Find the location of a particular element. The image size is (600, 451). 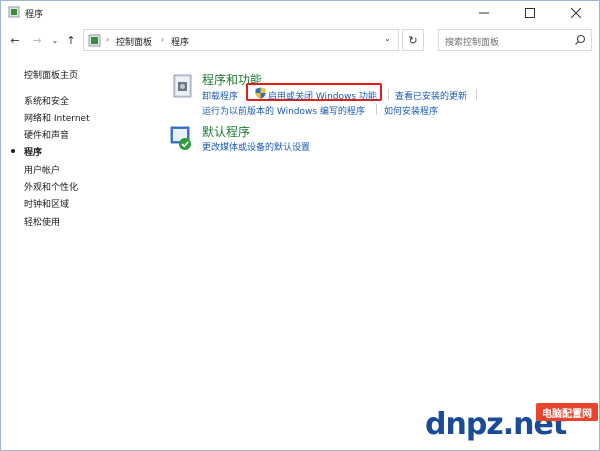

up-button: ↑ is located at coordinates (71, 40).